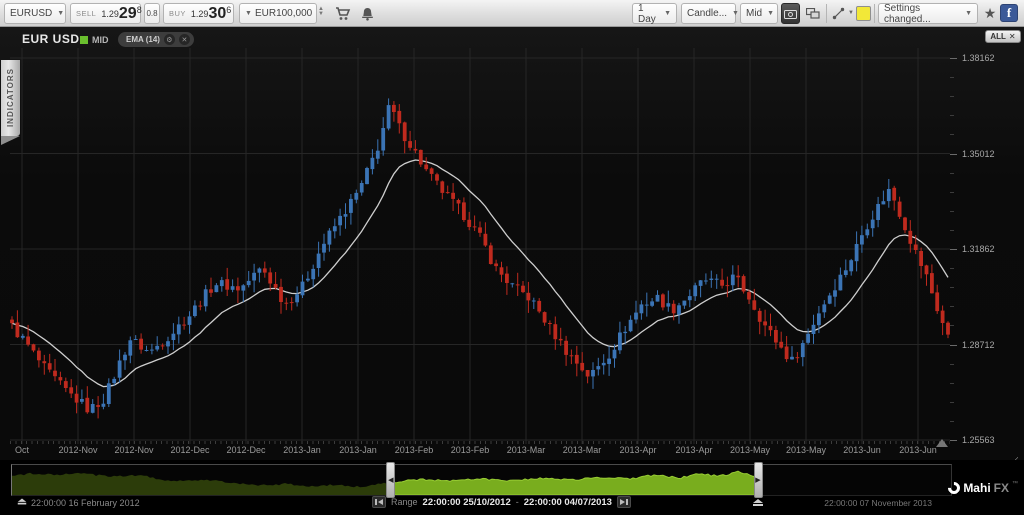  Describe the element at coordinates (710, 13) in the screenshot. I see `chart-type-select: Candle... ▼` at that location.